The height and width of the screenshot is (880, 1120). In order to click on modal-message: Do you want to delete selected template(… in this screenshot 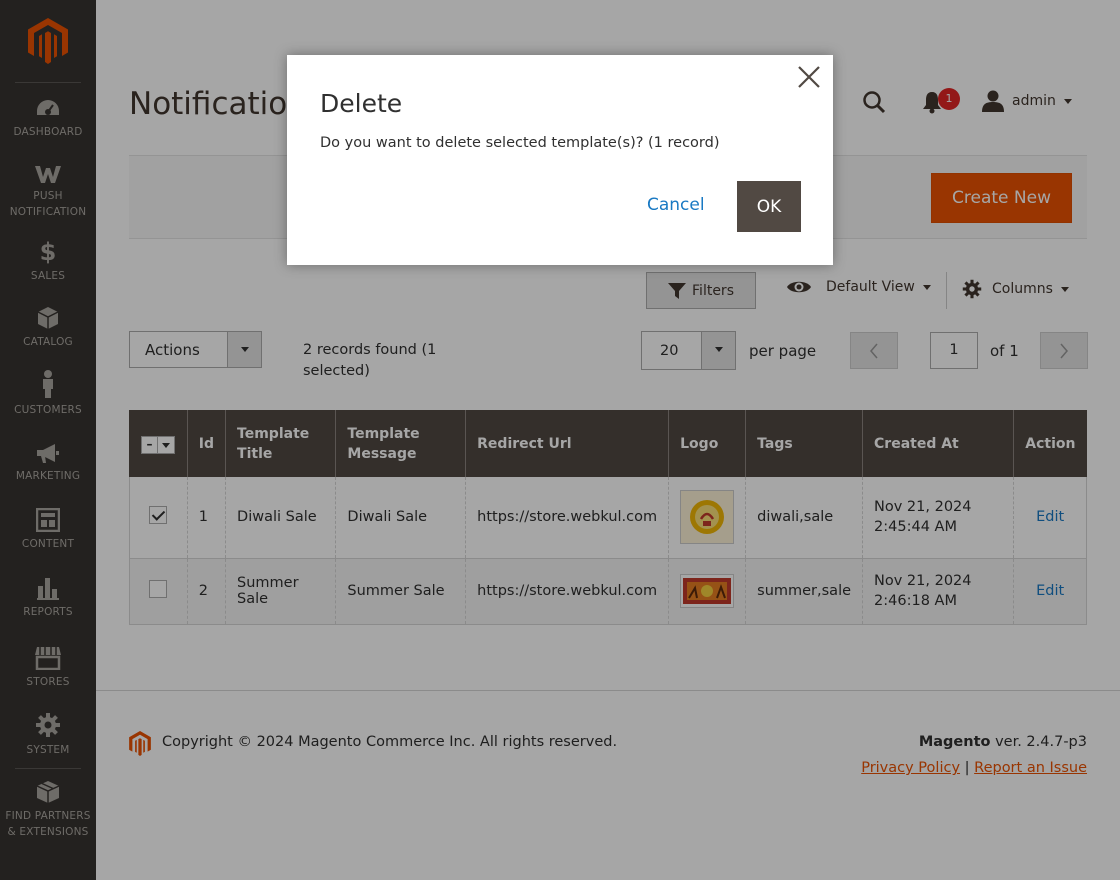, I will do `click(520, 143)`.